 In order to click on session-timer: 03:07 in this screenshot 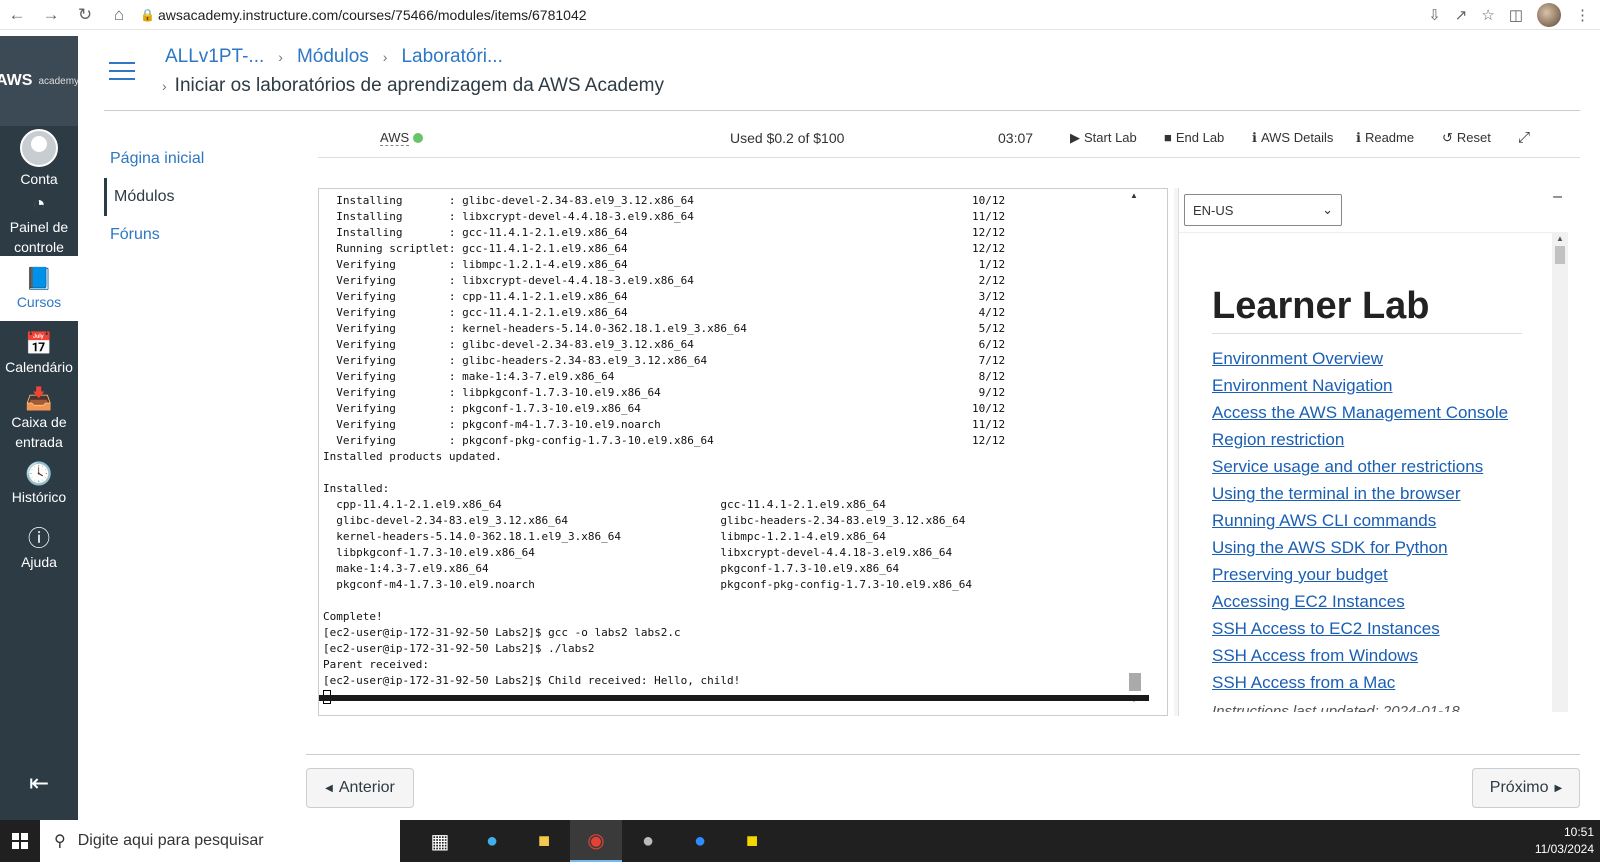, I will do `click(1016, 137)`.